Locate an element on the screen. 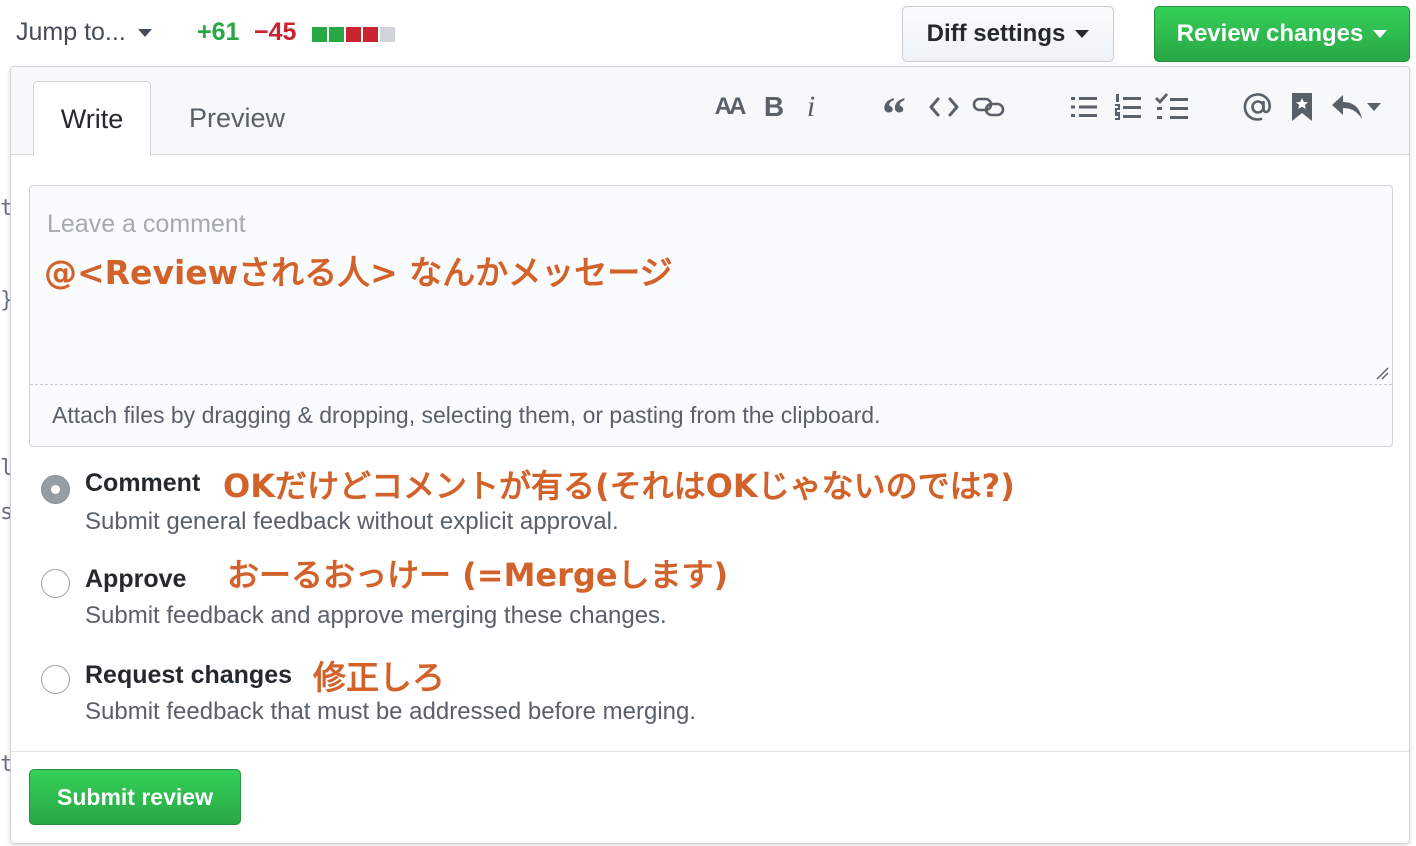  review-changes-button: Review changes is located at coordinates (1282, 34).